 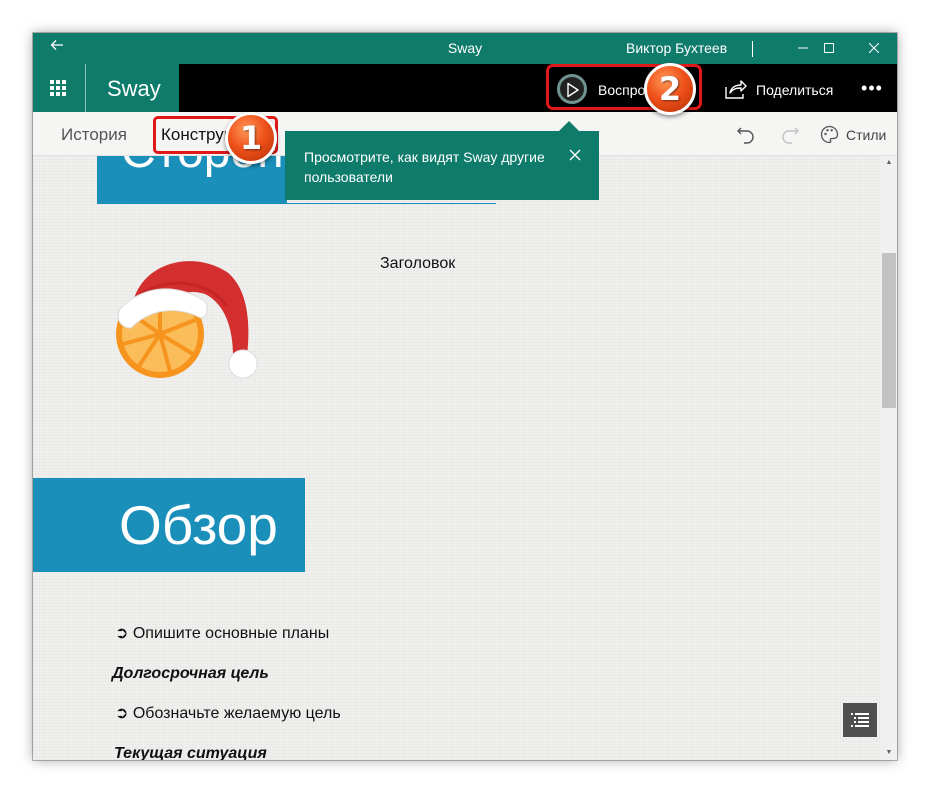 What do you see at coordinates (391, 203) in the screenshot?
I see `banner-underline` at bounding box center [391, 203].